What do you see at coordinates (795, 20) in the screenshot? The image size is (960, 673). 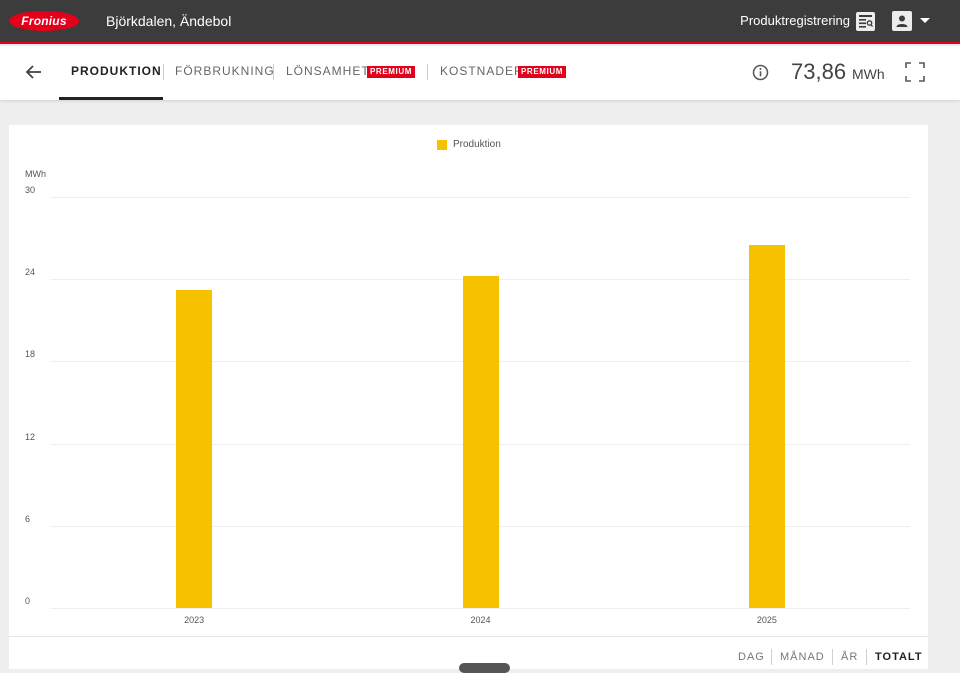 I see `product-registration-link: Produktregistrering` at bounding box center [795, 20].